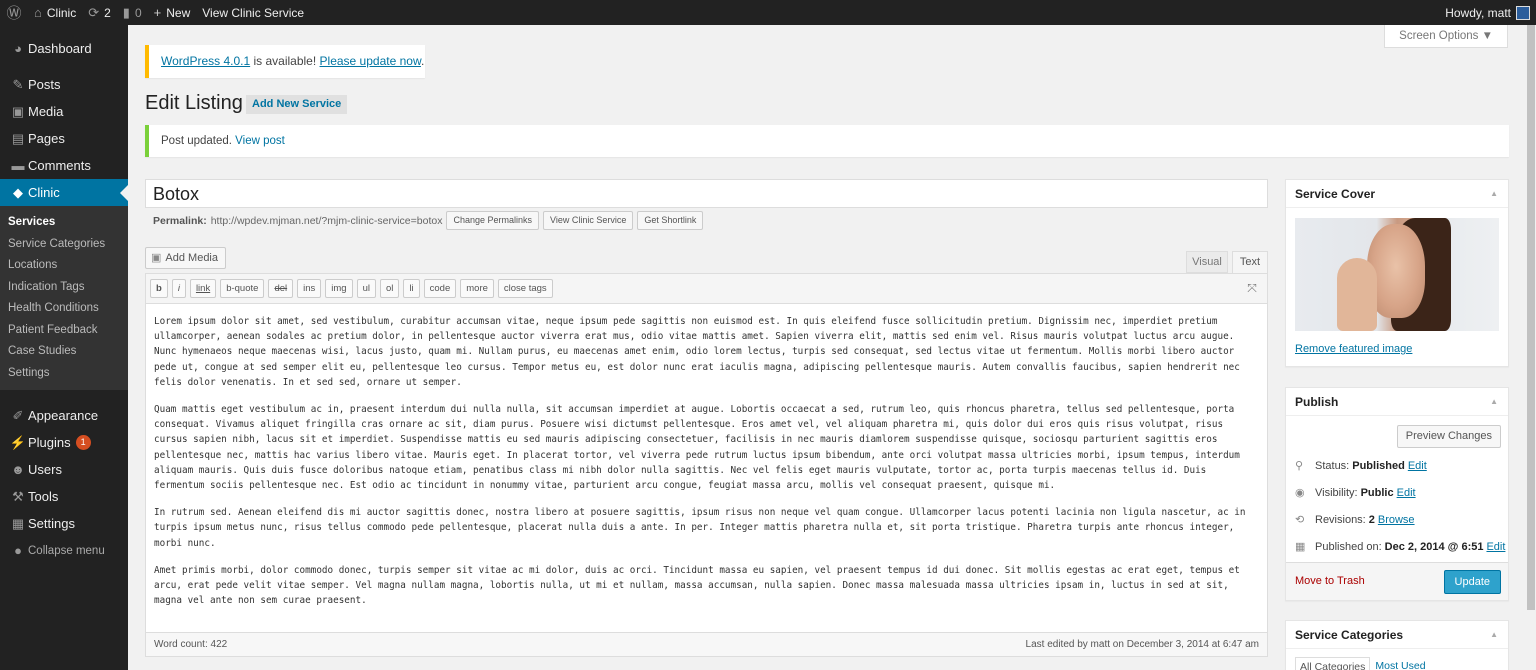 The image size is (1536, 670). Describe the element at coordinates (370, 61) in the screenshot. I see `update-now-link: Please update now` at that location.